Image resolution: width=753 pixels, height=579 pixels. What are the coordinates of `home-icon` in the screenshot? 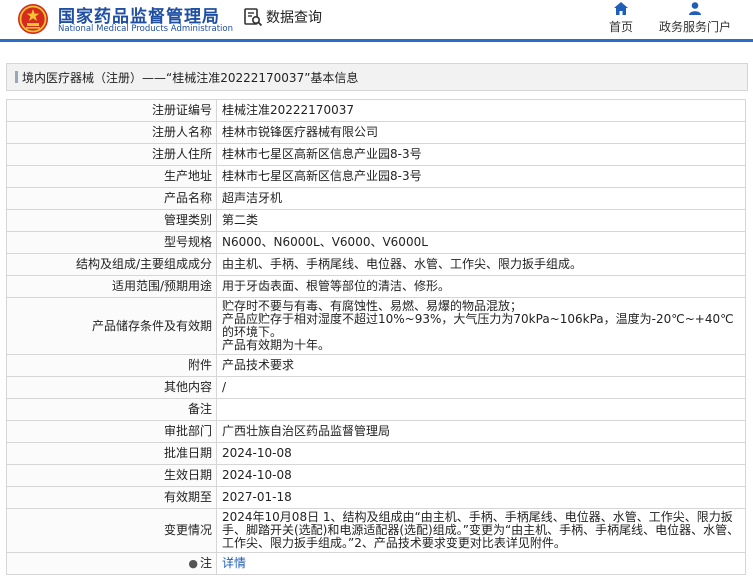 It's located at (621, 8).